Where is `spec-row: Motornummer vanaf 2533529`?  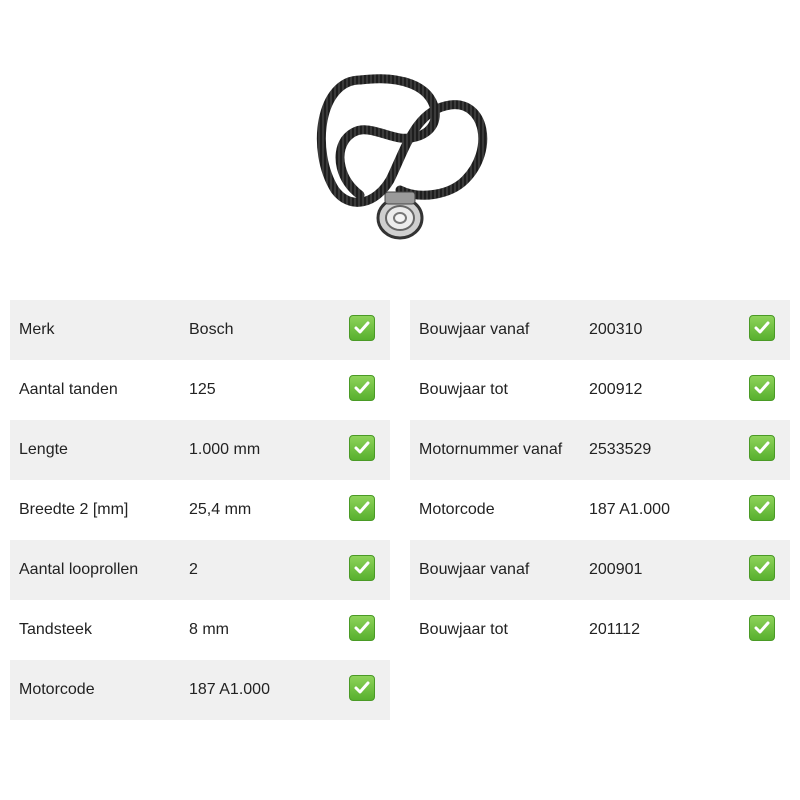
spec-row: Motornummer vanaf 2533529 is located at coordinates (600, 450).